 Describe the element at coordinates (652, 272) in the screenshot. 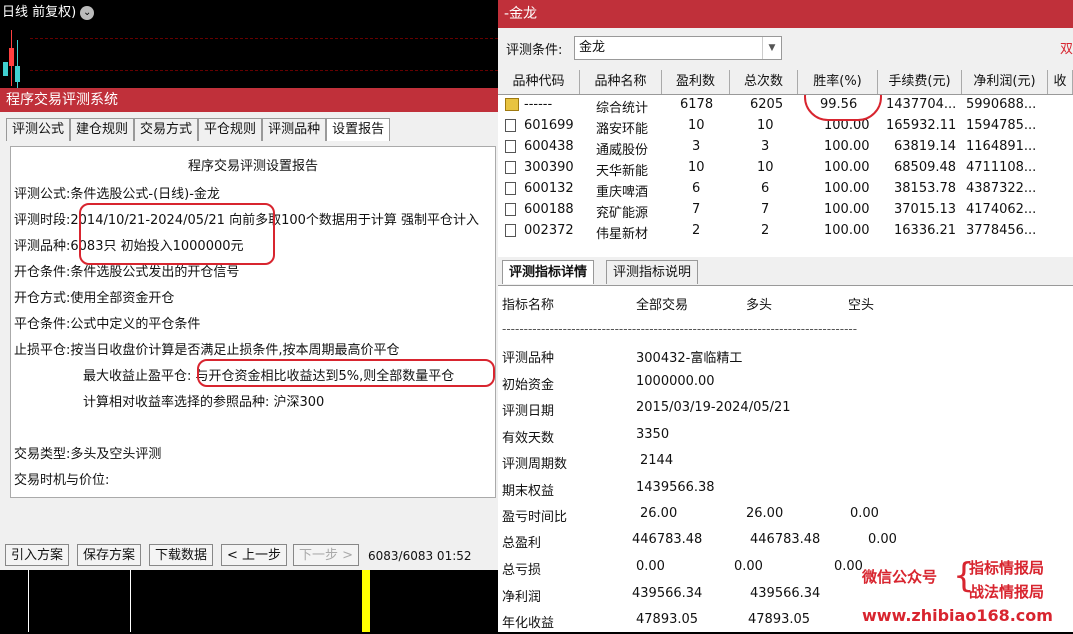

I see `tab-metric-help: 评测指标说明` at that location.